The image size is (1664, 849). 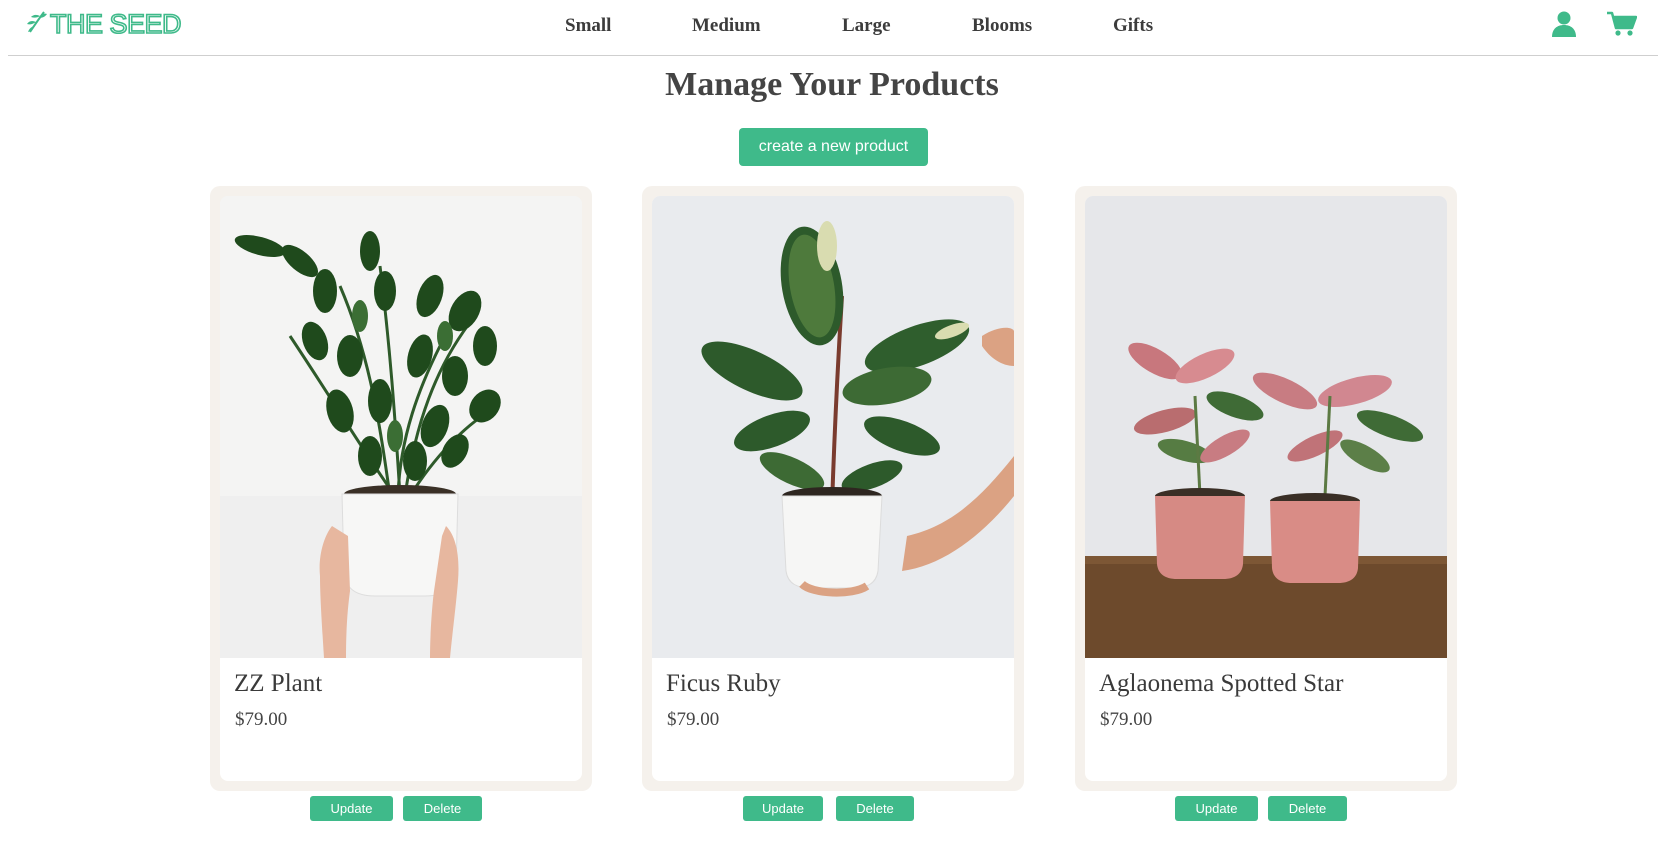 I want to click on product-name: Aglaonema Spotted Star, so click(x=1221, y=683).